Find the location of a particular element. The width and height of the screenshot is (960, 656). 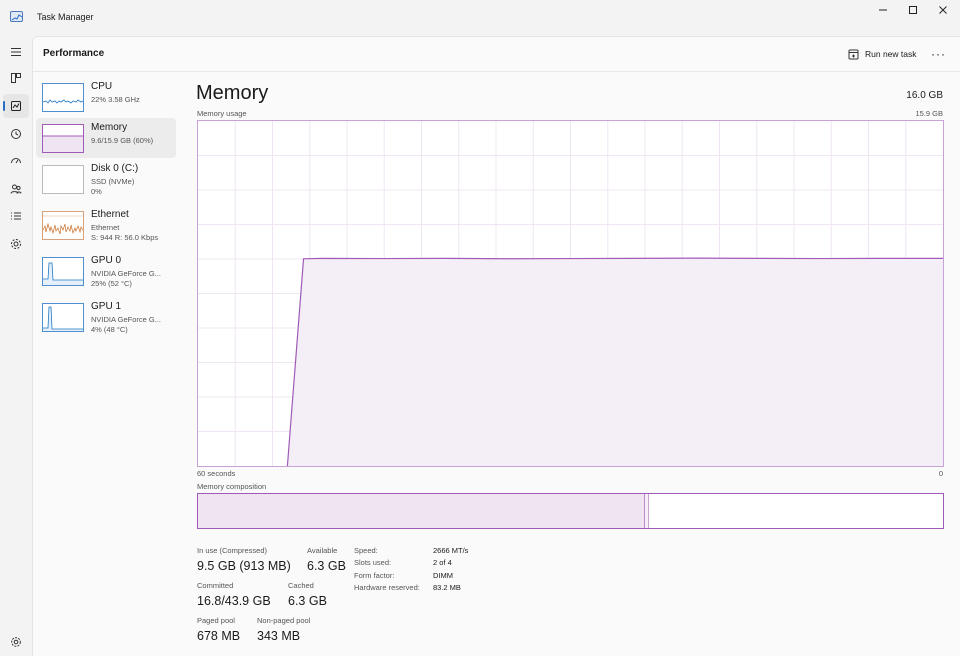

chart-x-end-label: 0 is located at coordinates (940, 473).